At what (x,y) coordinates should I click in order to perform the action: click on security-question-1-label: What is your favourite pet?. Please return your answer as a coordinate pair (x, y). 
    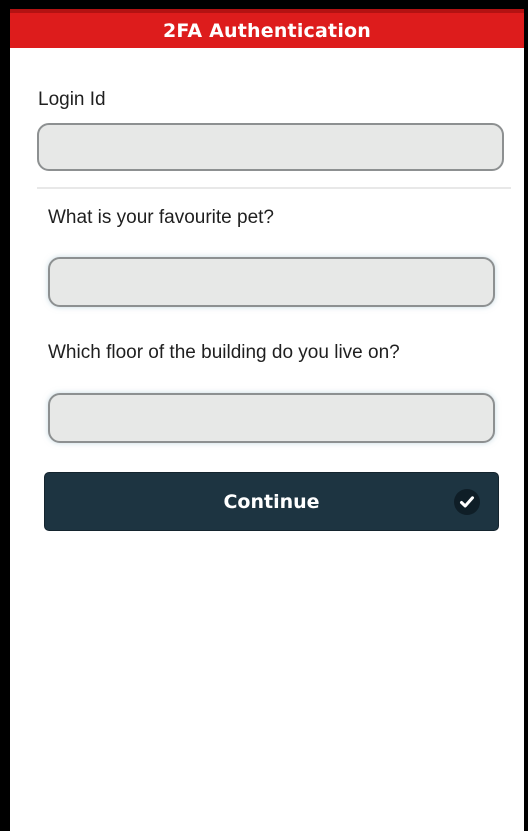
    Looking at the image, I should click on (161, 217).